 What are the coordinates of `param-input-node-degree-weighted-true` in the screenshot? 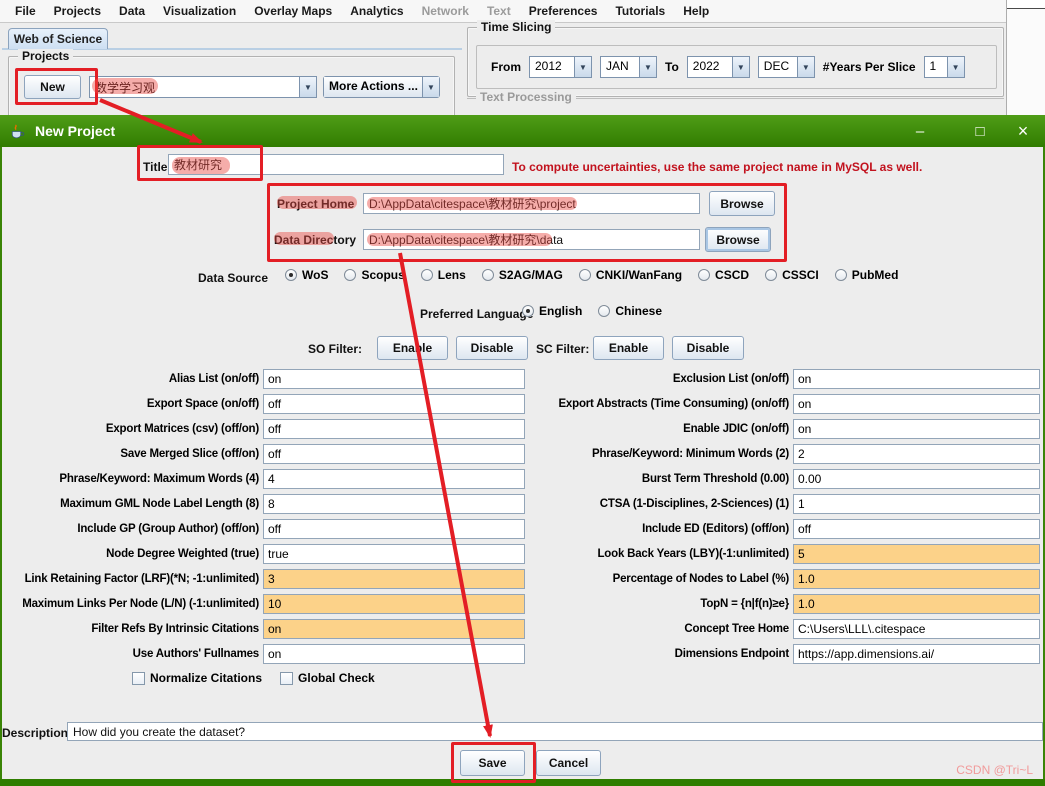 It's located at (394, 553).